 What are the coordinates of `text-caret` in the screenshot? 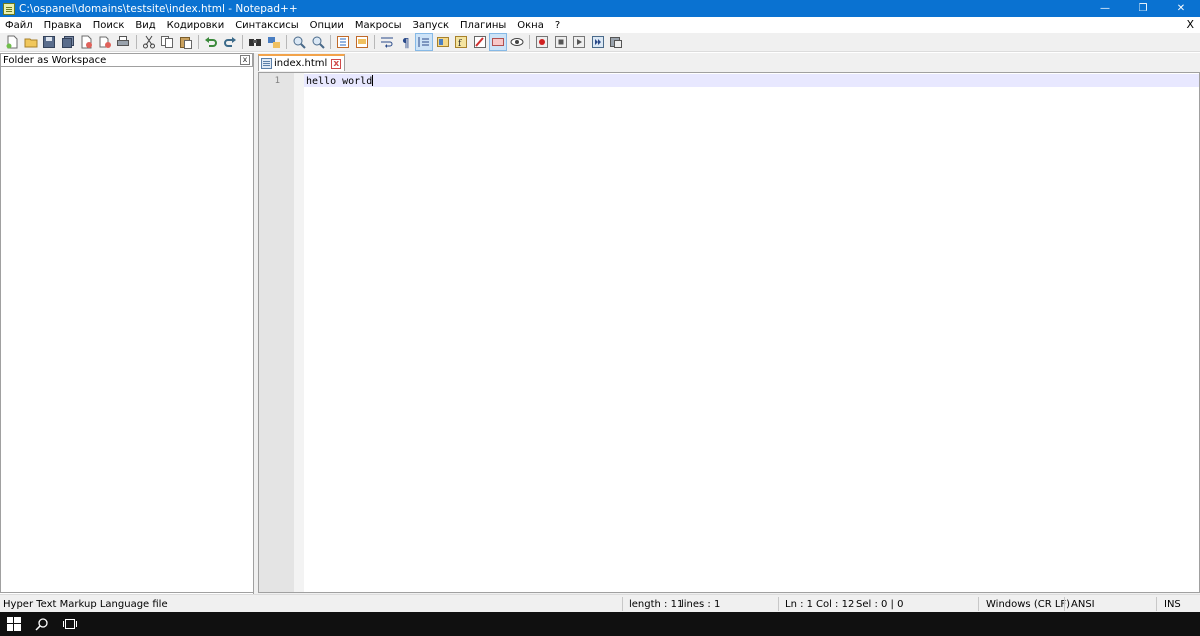 It's located at (373, 80).